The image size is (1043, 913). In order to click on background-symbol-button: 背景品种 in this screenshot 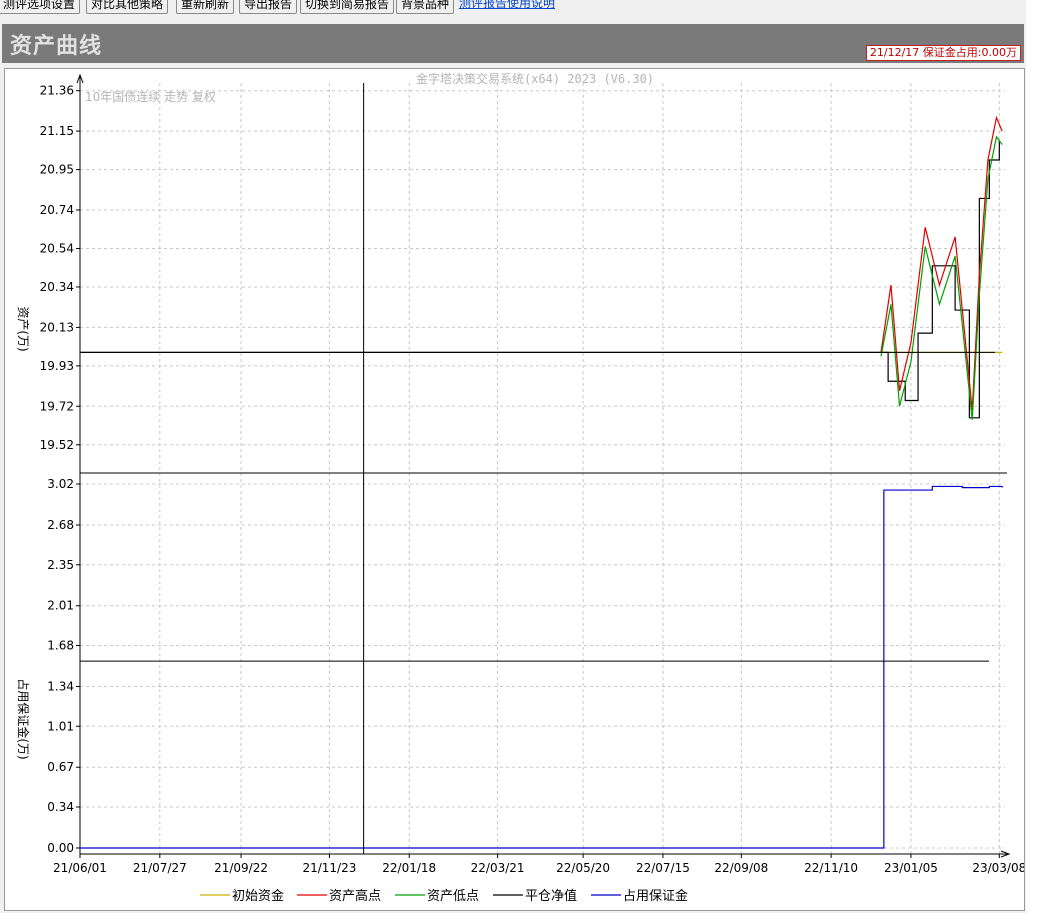, I will do `click(425, 7)`.